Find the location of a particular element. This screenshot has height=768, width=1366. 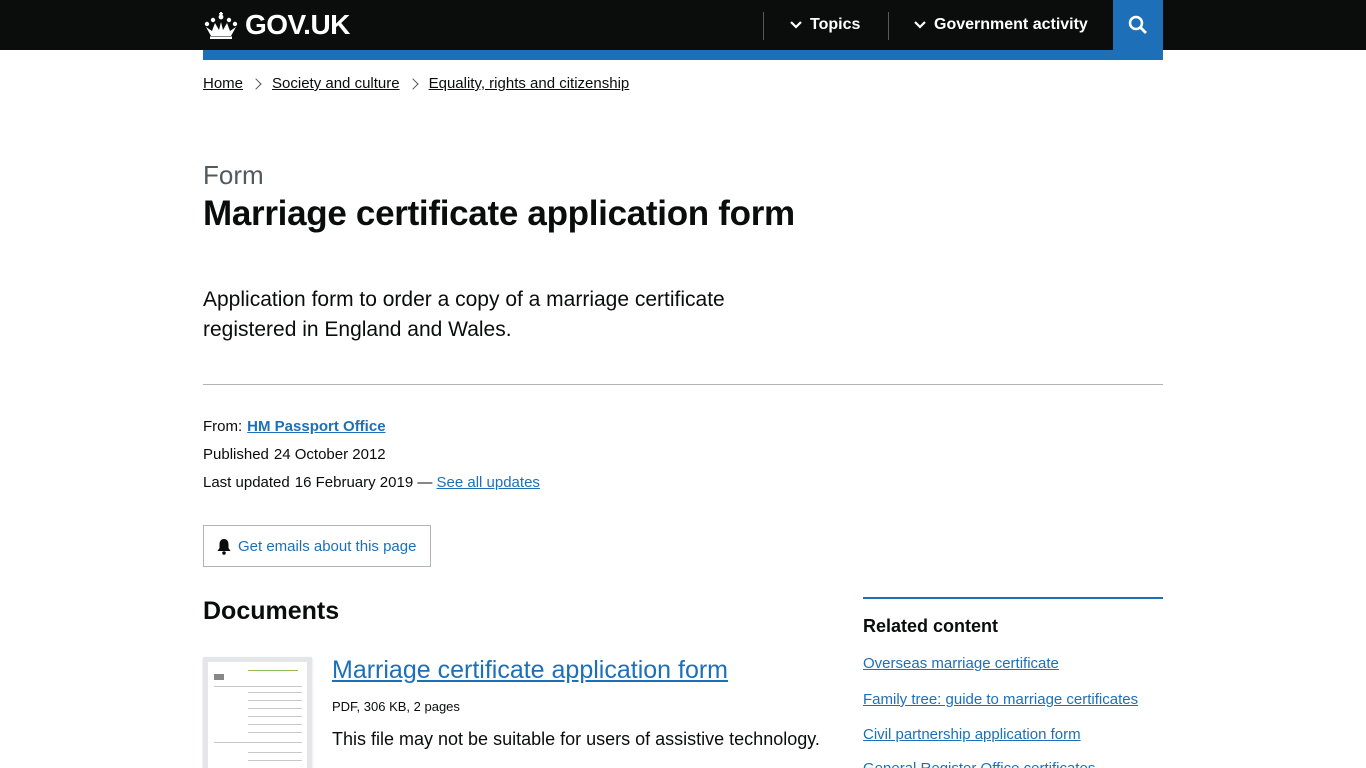

section-divider is located at coordinates (683, 384).